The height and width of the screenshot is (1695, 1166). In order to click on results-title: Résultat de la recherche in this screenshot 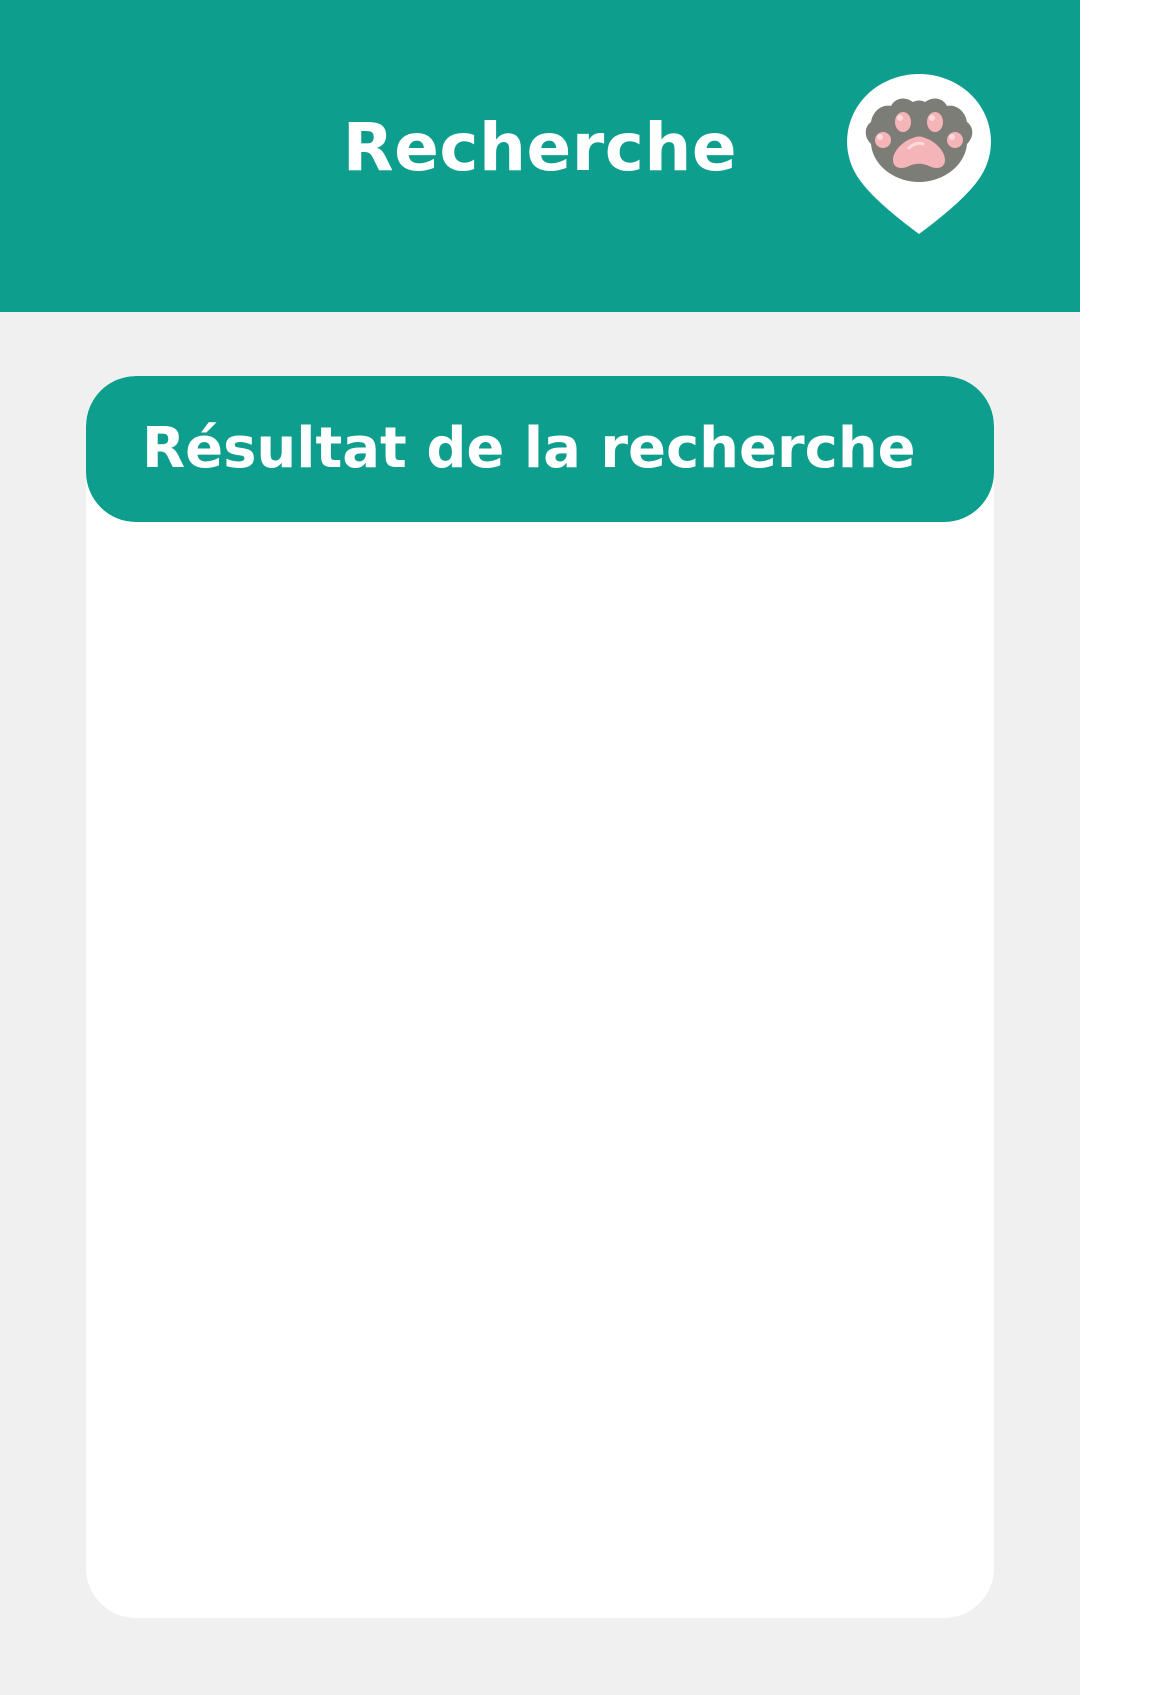, I will do `click(529, 448)`.